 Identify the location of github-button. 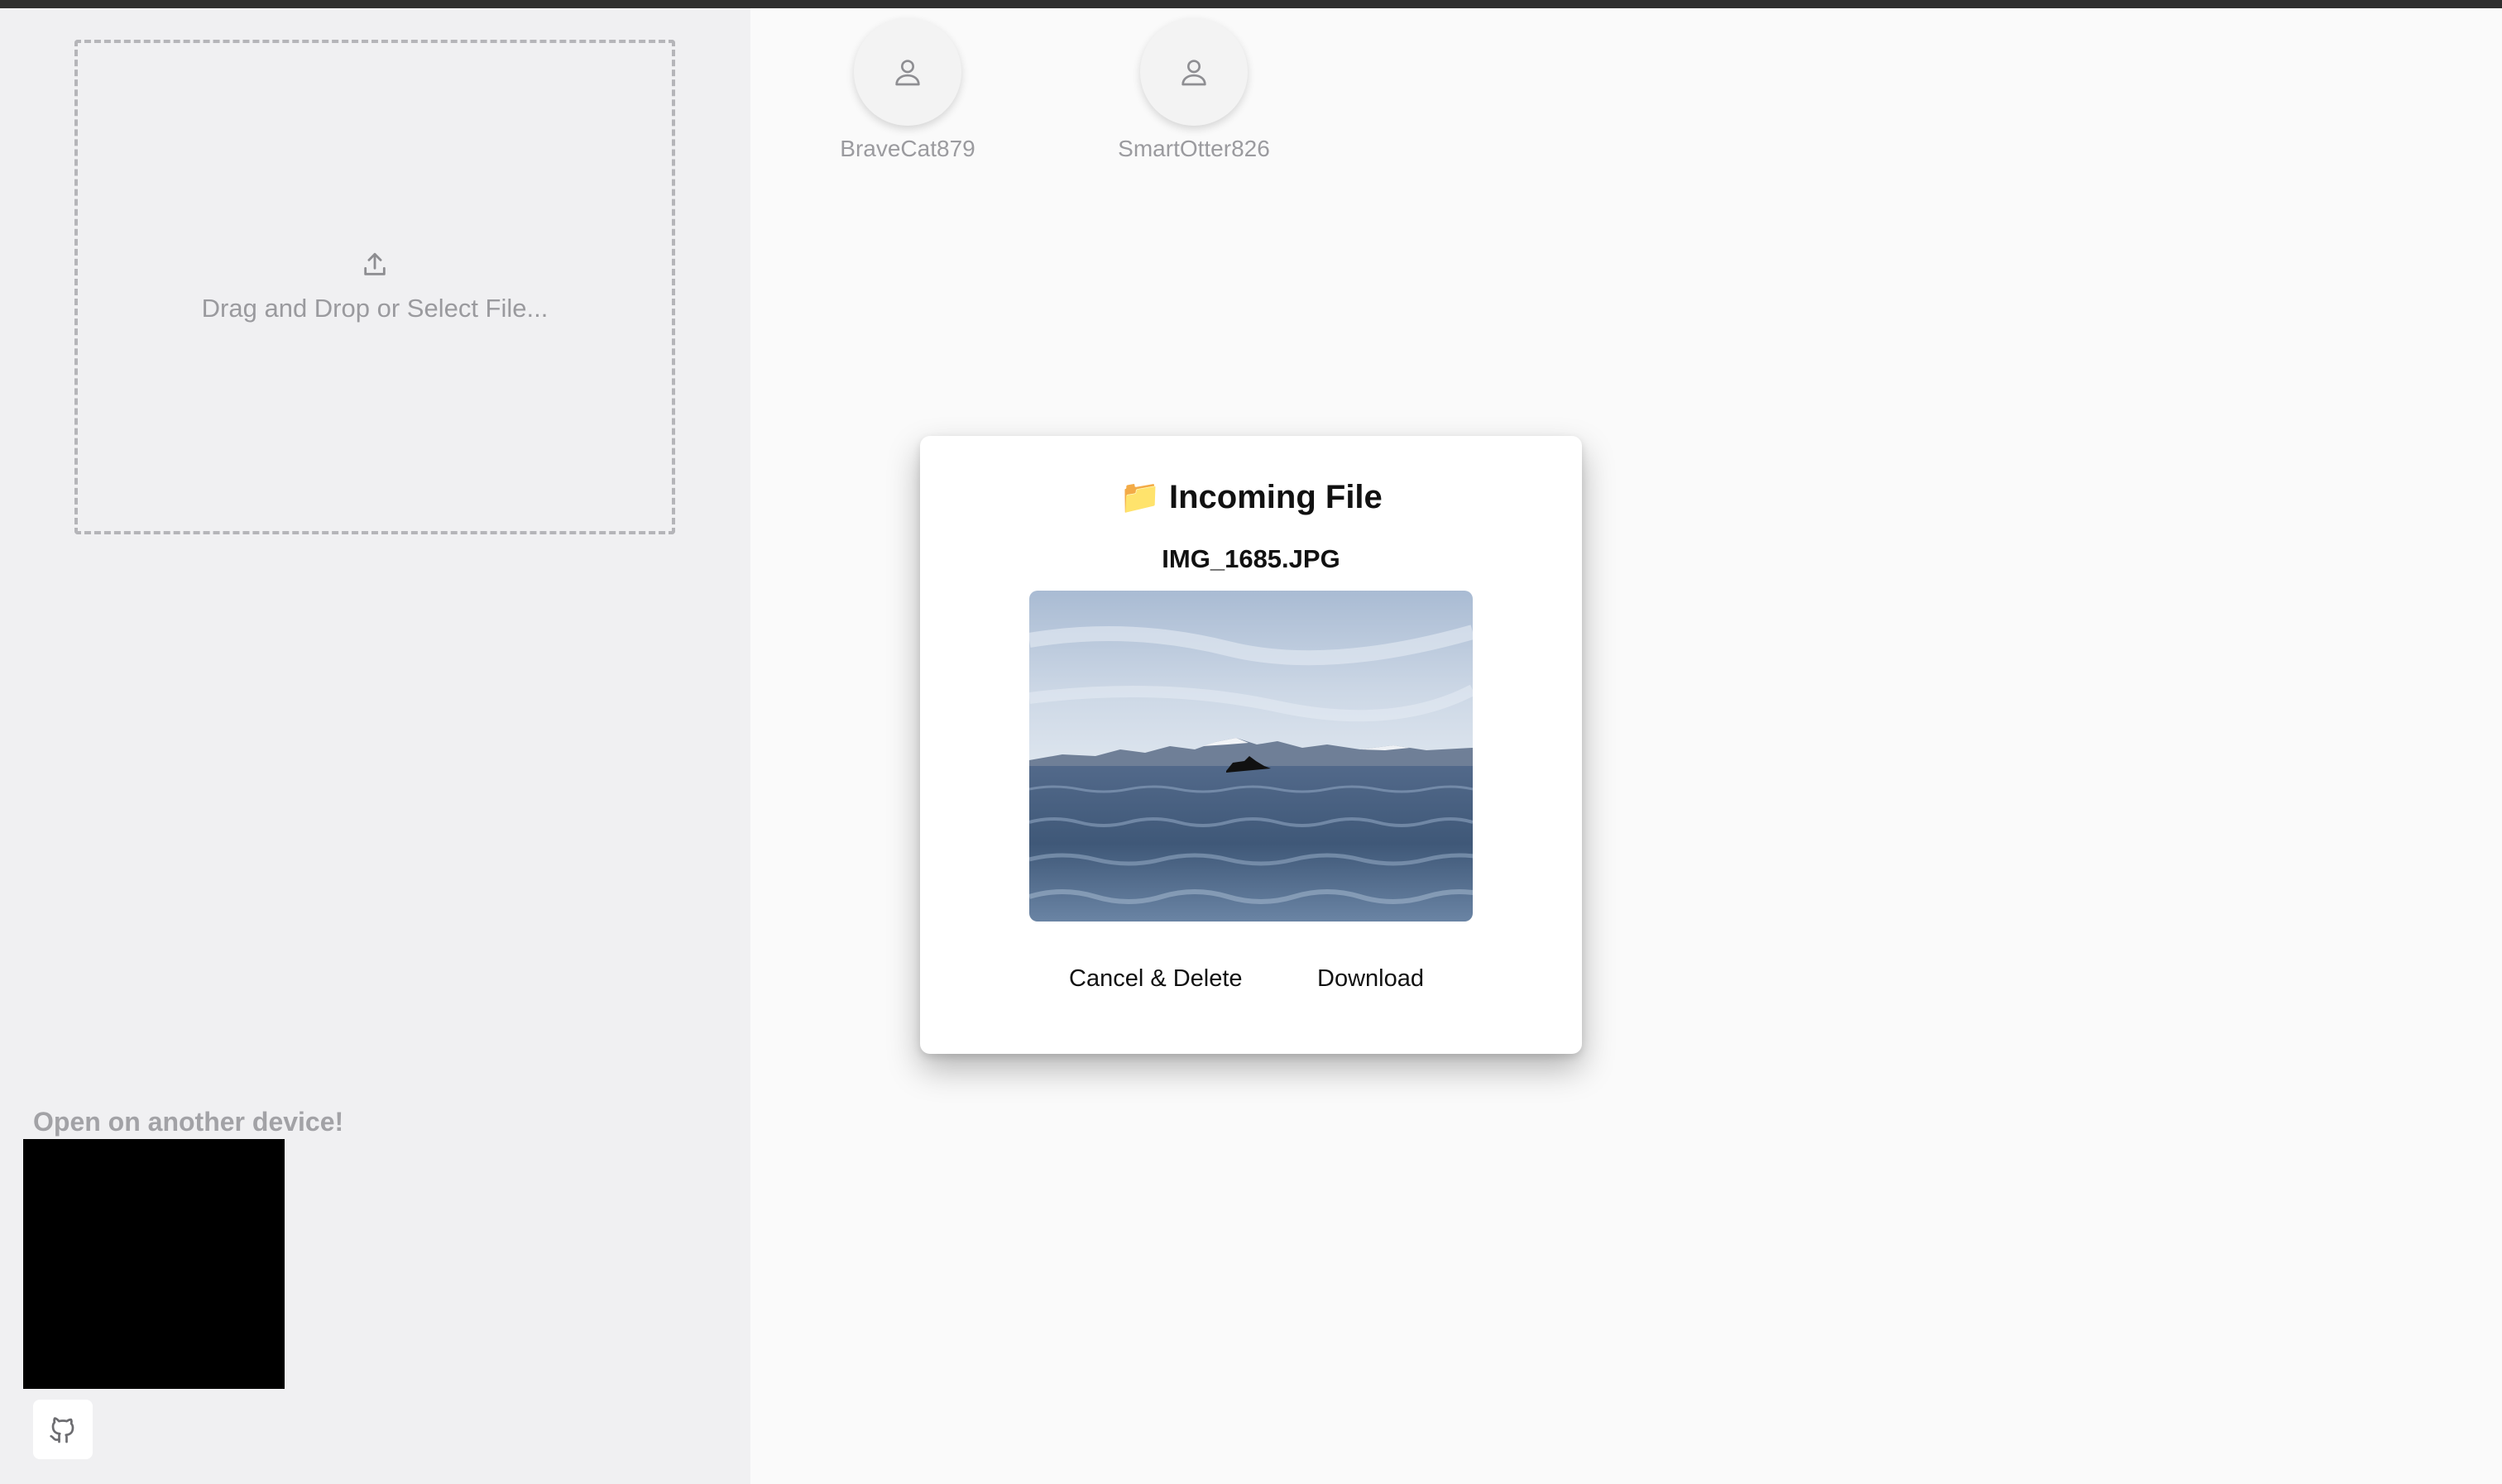
(63, 1429).